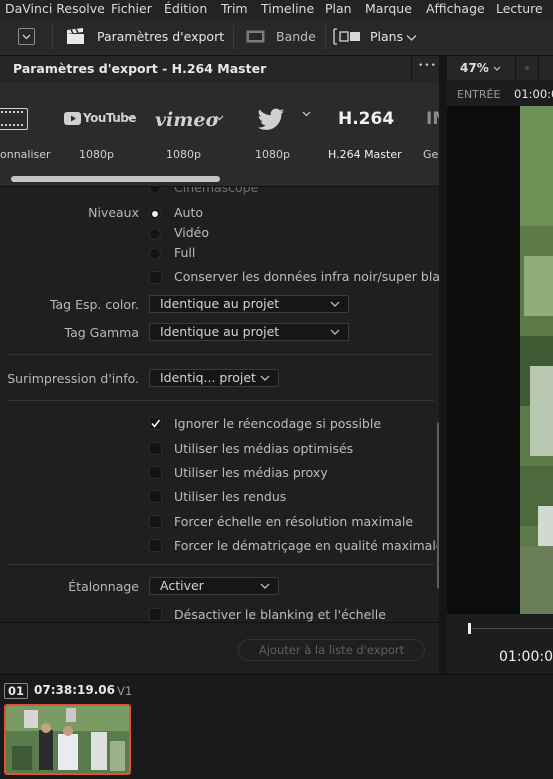 This screenshot has width=553, height=779. What do you see at coordinates (100, 120) in the screenshot?
I see `preset-youtube-button: YouTube` at bounding box center [100, 120].